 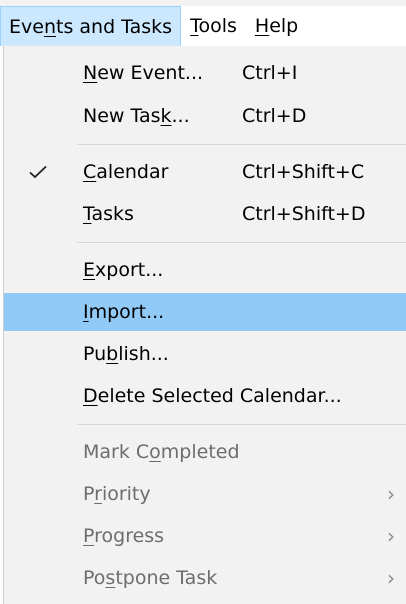 I want to click on menu-item-shortcut: Ctrl+I, so click(x=270, y=73).